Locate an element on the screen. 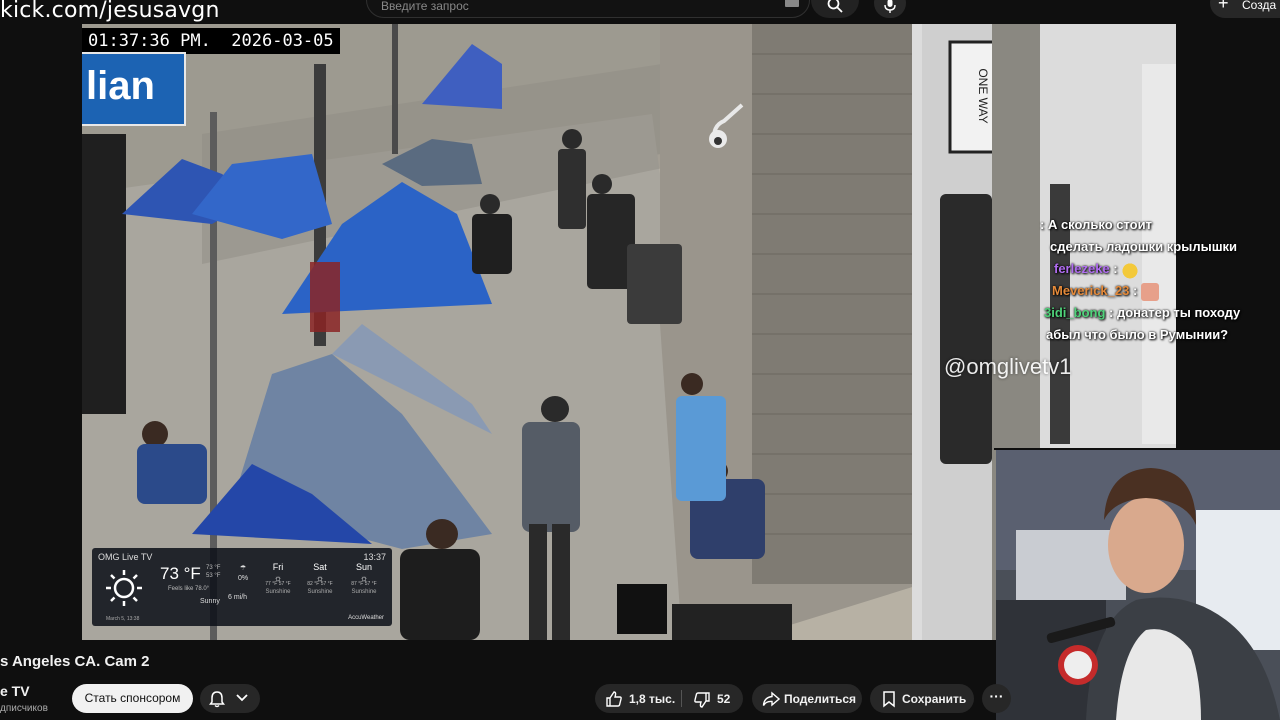  precip-value: 0% is located at coordinates (243, 578).